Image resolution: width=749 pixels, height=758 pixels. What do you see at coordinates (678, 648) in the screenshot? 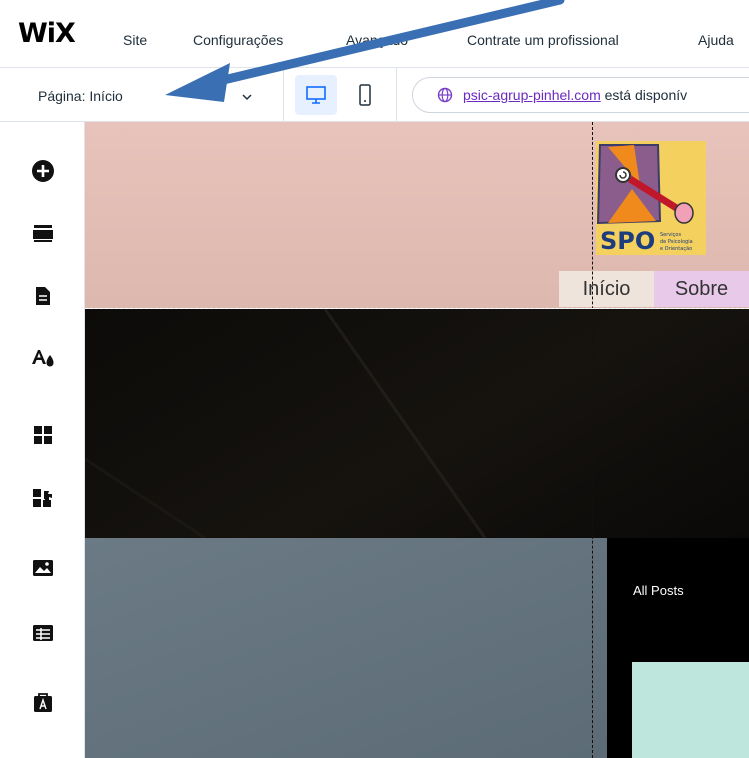
I see `blog-section: All Posts` at bounding box center [678, 648].